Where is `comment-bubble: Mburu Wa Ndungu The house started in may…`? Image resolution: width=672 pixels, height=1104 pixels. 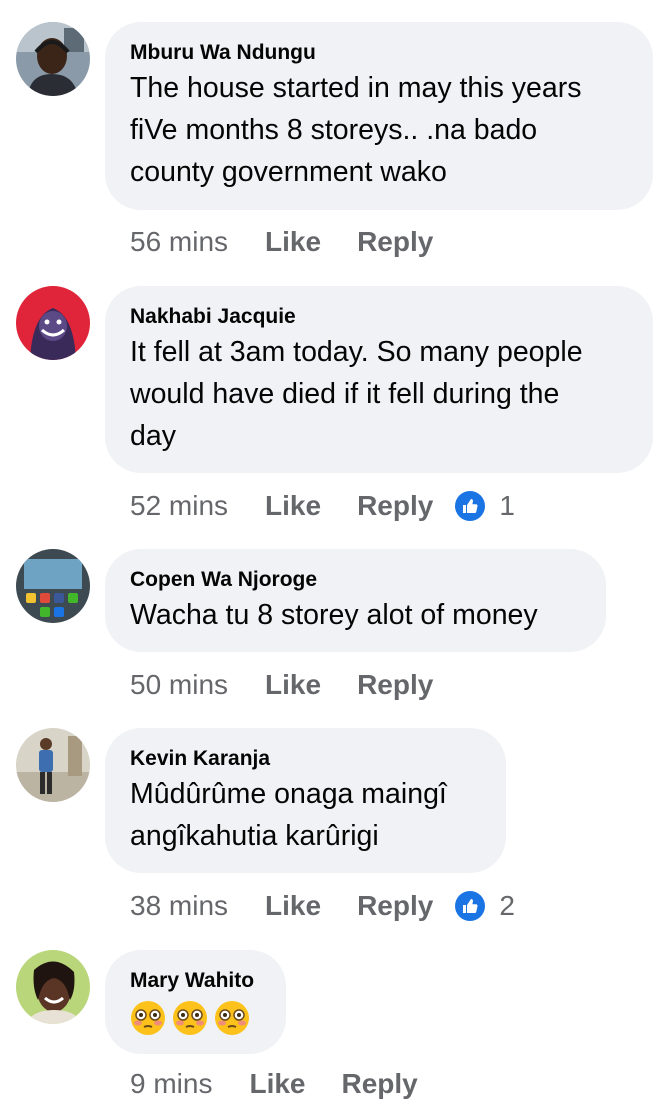
comment-bubble: Mburu Wa Ndungu The house started in may… is located at coordinates (379, 116).